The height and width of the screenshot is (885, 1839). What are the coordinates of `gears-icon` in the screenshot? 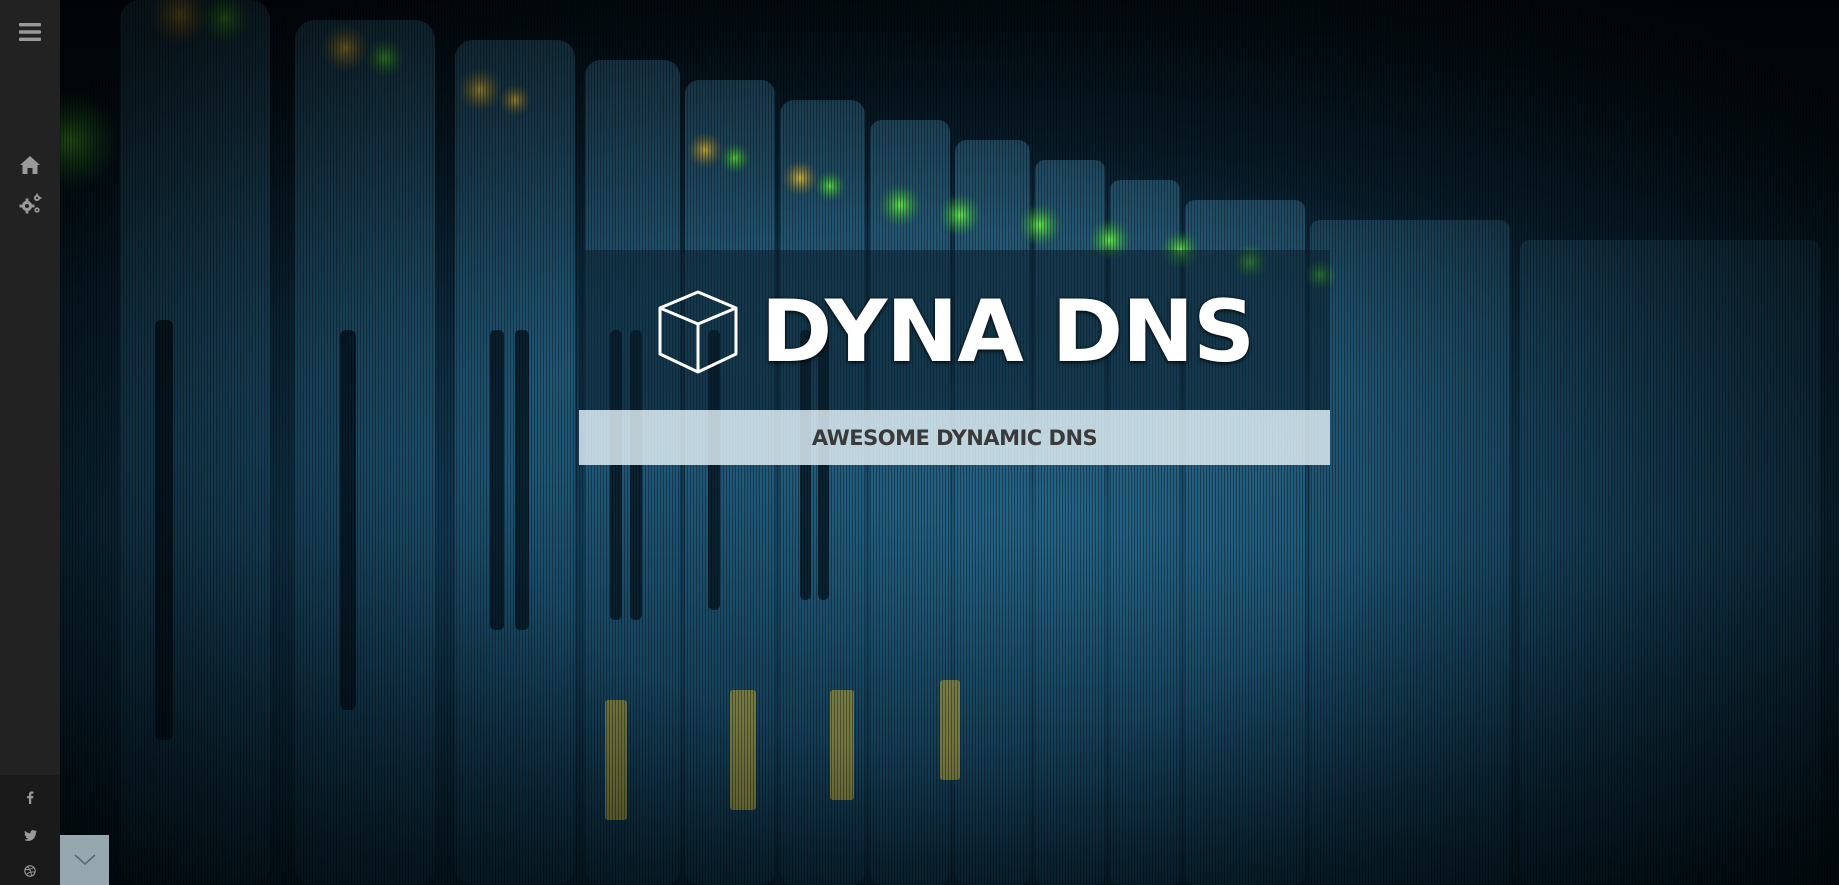 It's located at (30, 203).